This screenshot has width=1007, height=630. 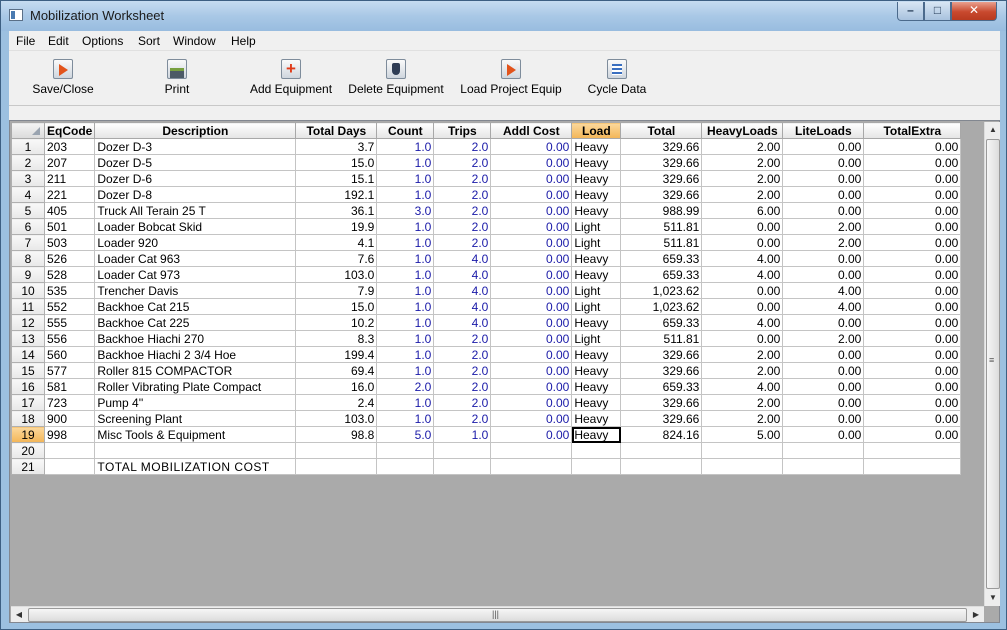 I want to click on scroll-up-icon: ▲, so click(x=993, y=130).